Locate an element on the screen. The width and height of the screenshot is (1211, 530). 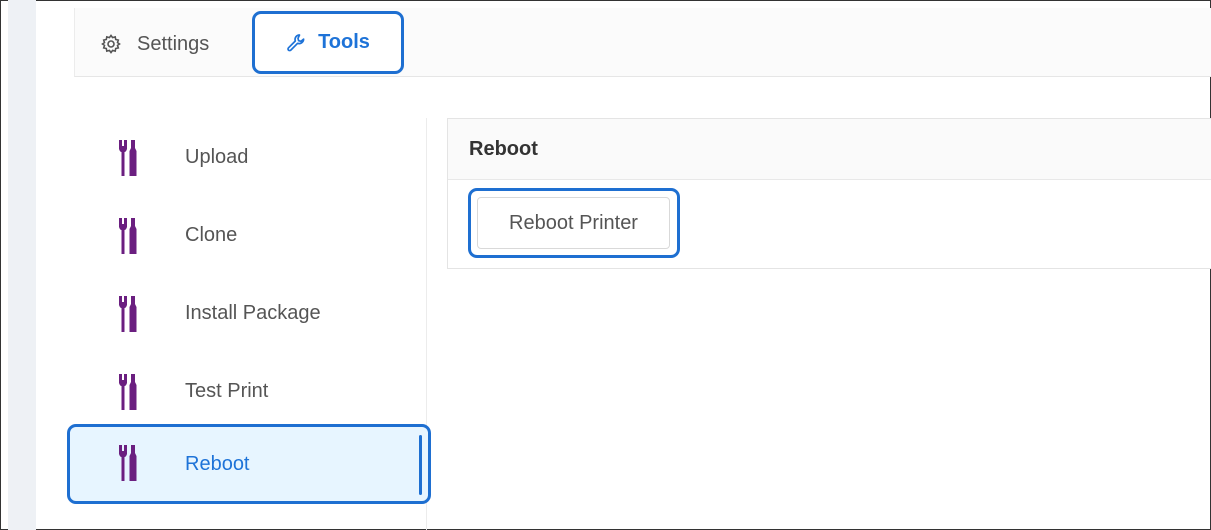
sidebar-item-upload: Upload is located at coordinates (232, 157).